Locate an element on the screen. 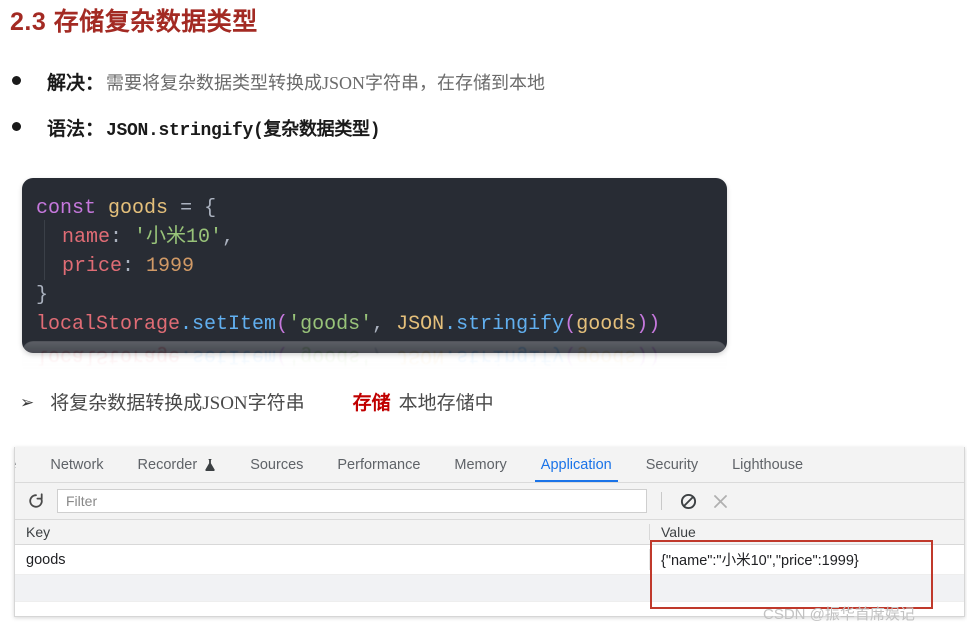 Image resolution: width=967 pixels, height=629 pixels. tab-lighthouse: Lighthouse is located at coordinates (767, 464).